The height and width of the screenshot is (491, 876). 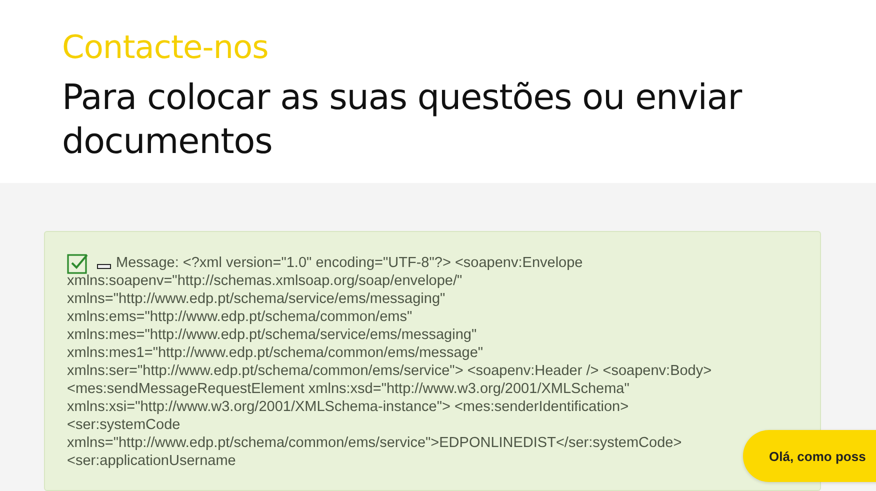 What do you see at coordinates (166, 47) in the screenshot?
I see `page-eyebrow: Contacte-nos` at bounding box center [166, 47].